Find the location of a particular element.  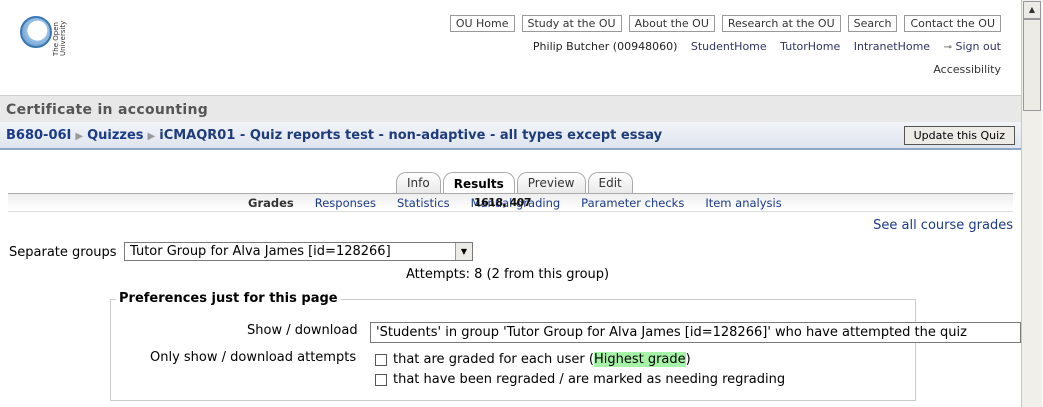

sign-out-label: Sign out is located at coordinates (978, 46).